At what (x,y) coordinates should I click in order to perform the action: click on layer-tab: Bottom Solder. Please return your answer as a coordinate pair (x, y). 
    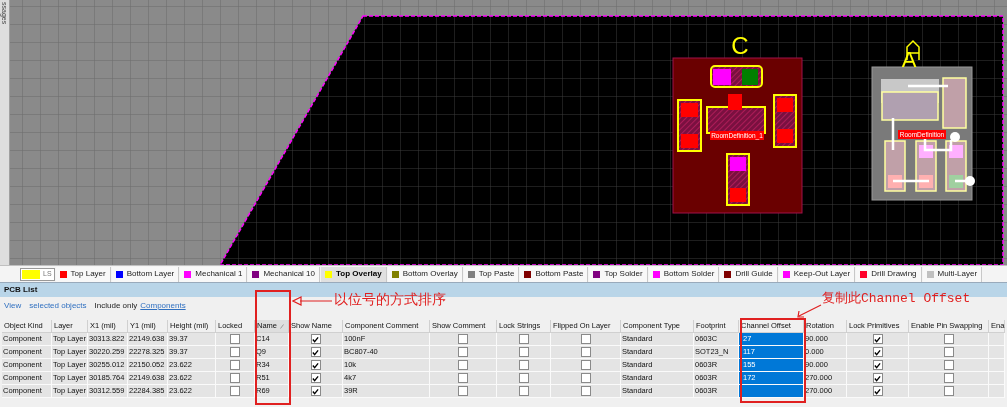
    Looking at the image, I should click on (684, 274).